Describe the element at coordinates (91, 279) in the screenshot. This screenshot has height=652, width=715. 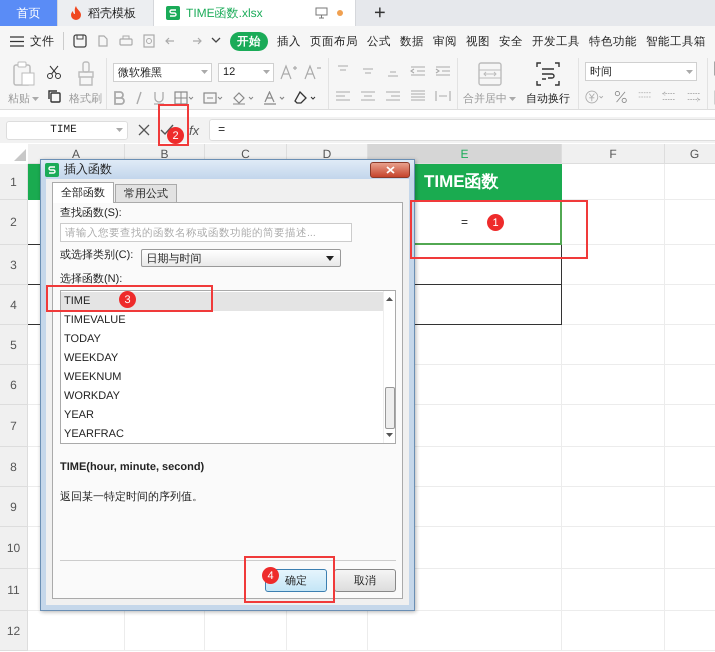
I see `function-list-label: 选择函数(N):` at that location.